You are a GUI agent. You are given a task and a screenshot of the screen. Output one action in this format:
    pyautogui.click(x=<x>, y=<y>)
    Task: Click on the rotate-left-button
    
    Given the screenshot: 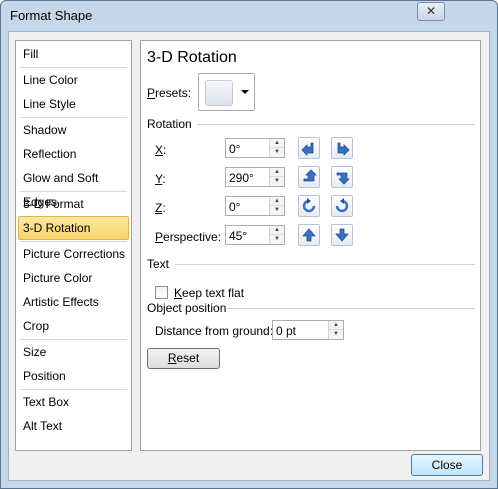 What is the action you would take?
    pyautogui.click(x=309, y=148)
    